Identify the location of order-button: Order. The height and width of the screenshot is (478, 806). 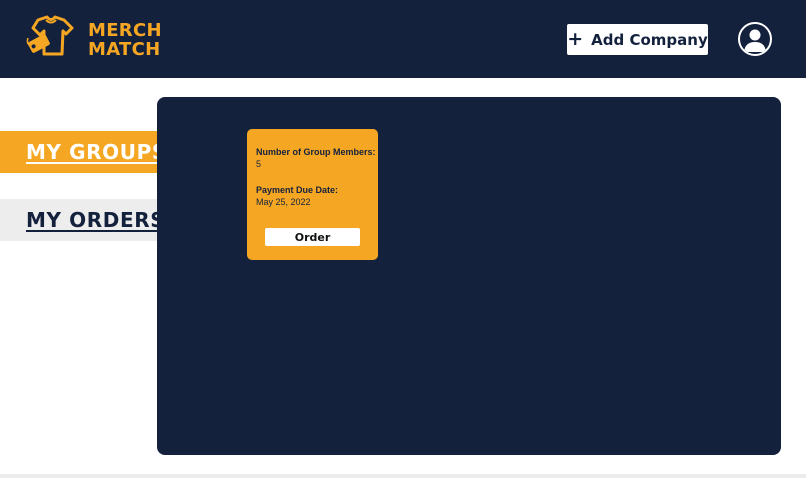
(312, 237).